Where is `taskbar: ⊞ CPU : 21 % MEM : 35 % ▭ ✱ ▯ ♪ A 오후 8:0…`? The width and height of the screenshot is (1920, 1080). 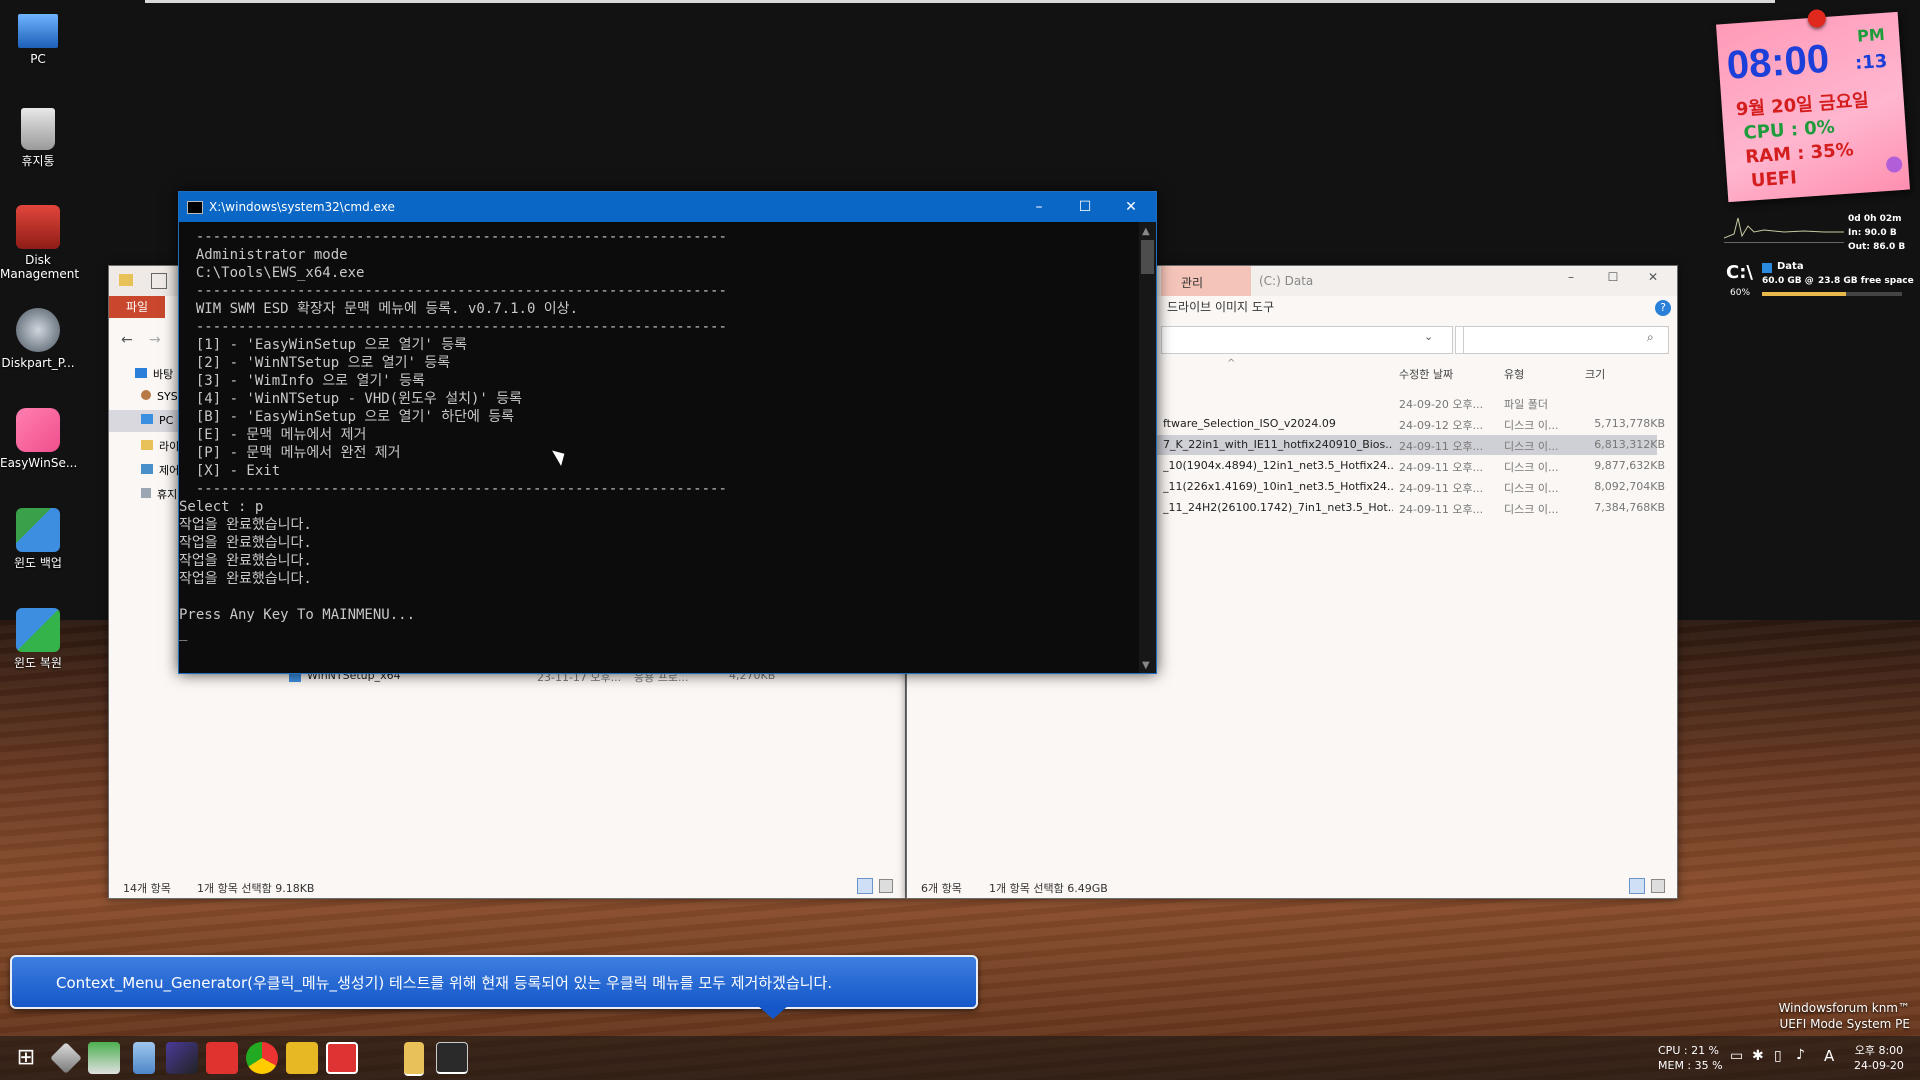
taskbar: ⊞ CPU : 21 % MEM : 35 % ▭ ✱ ▯ ♪ A 오후 8:0… is located at coordinates (960, 1058).